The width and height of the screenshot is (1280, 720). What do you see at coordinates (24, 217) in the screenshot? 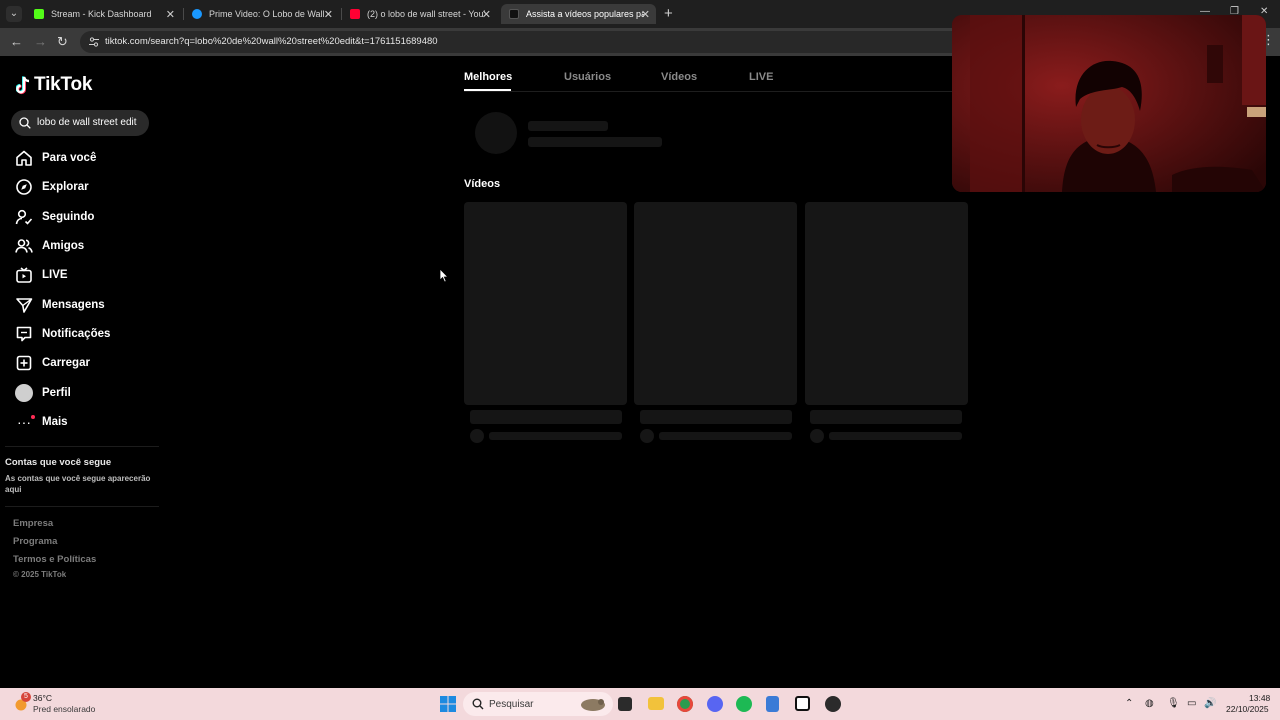
I see `following-icon` at bounding box center [24, 217].